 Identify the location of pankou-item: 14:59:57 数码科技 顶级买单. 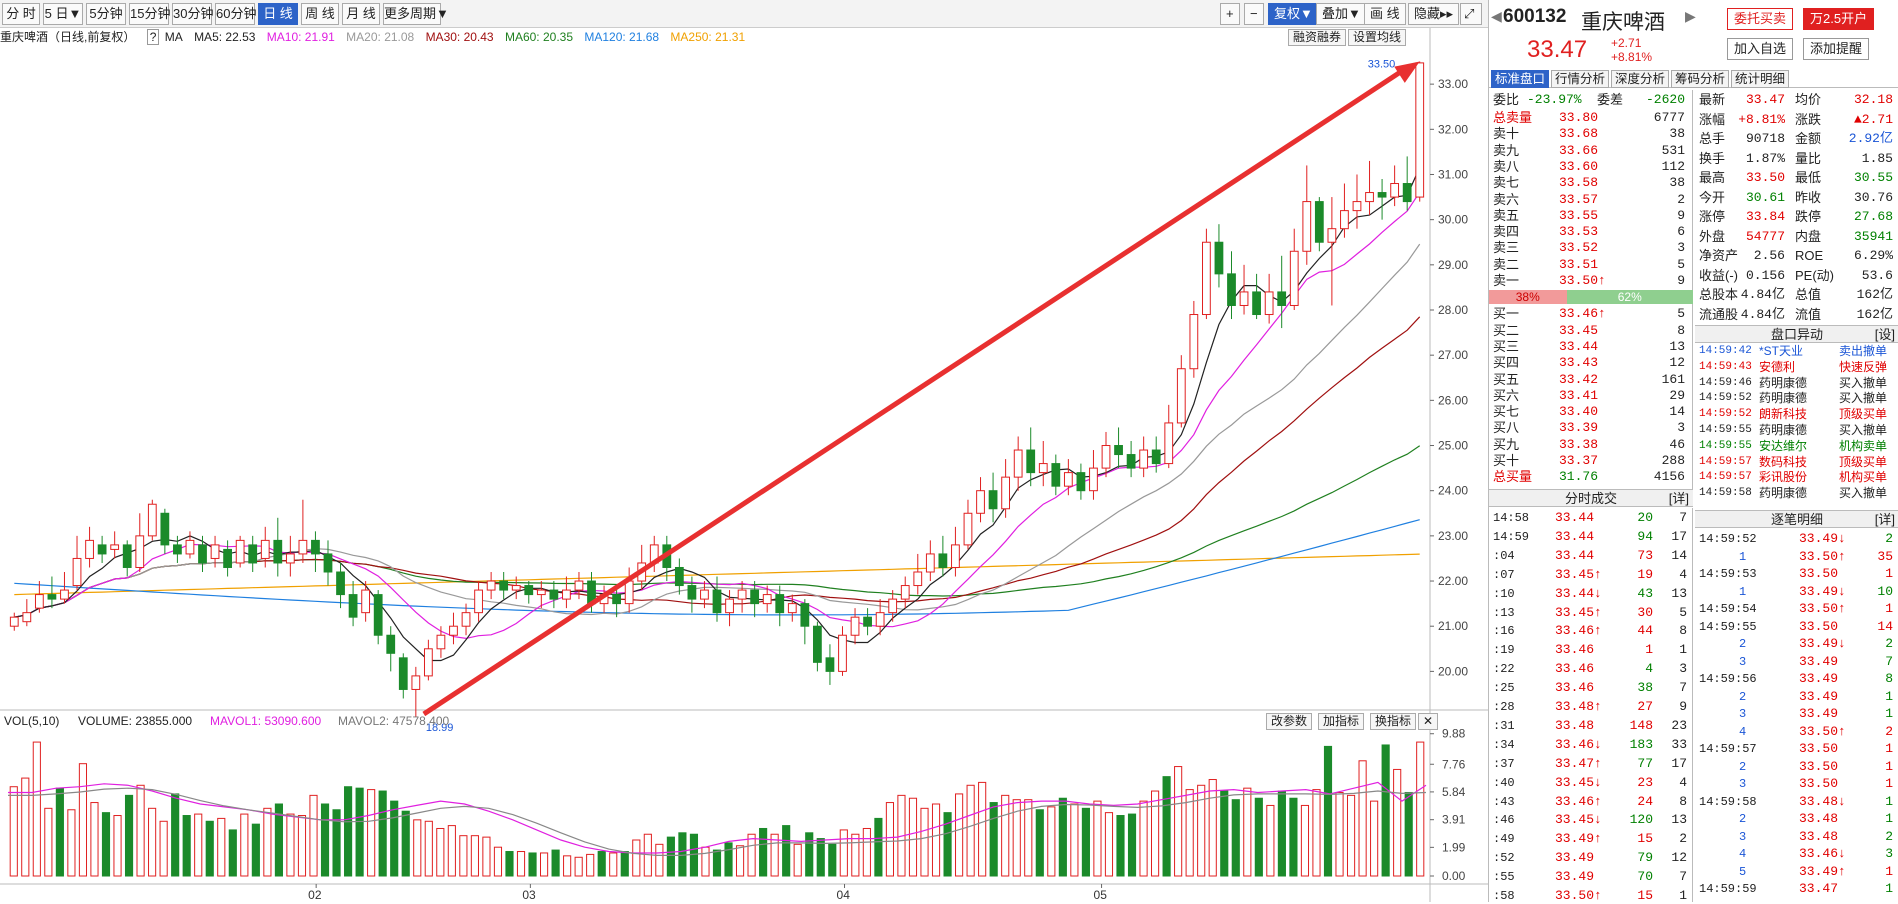
(1797, 463).